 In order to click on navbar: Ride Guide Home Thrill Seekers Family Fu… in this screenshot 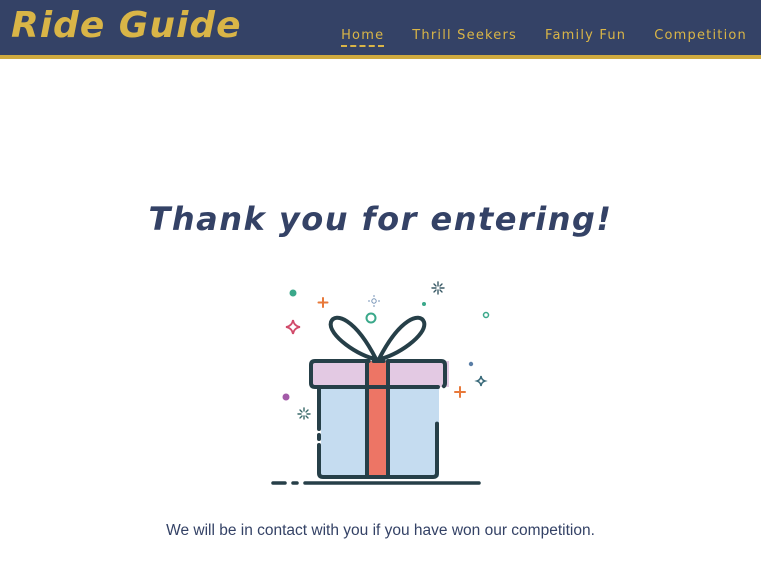, I will do `click(380, 29)`.